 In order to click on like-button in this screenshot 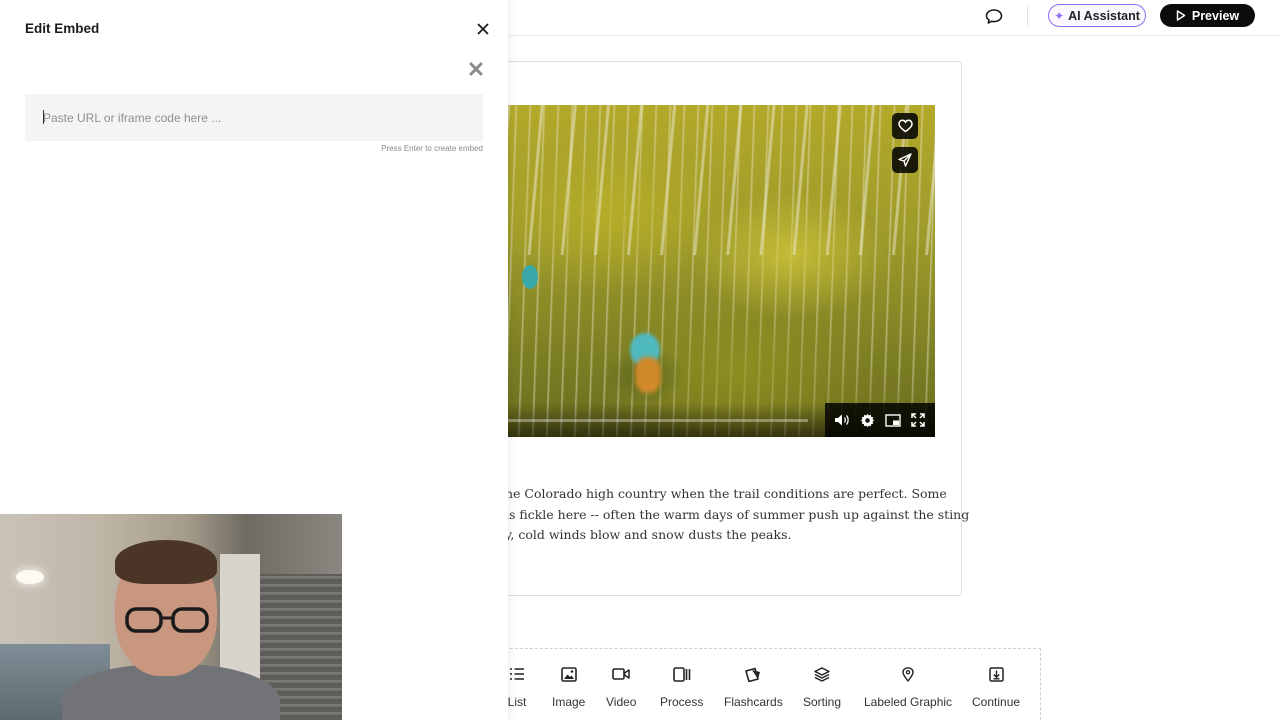, I will do `click(905, 126)`.